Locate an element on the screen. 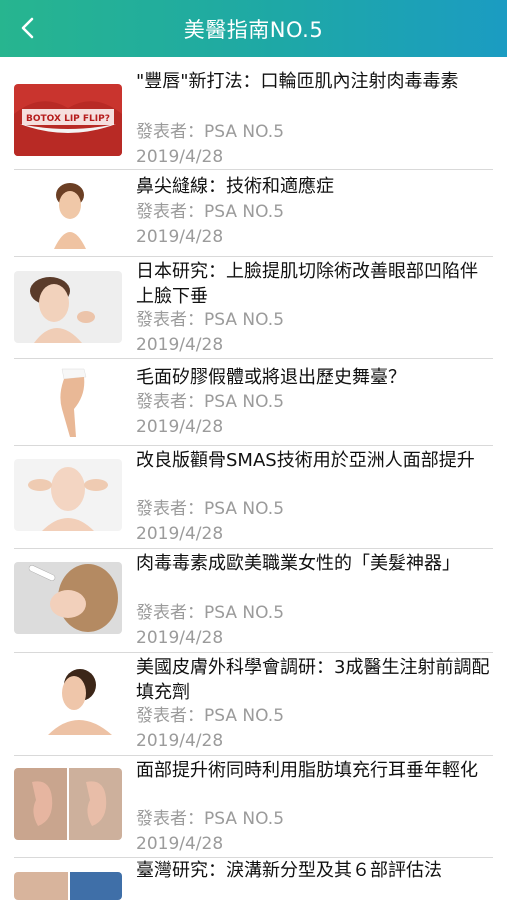 This screenshot has height=900, width=507. list-item: 毛面矽膠假體或將退出歷史舞臺？ 發表者：PSA NO.5 2019/4/28 is located at coordinates (253, 401).